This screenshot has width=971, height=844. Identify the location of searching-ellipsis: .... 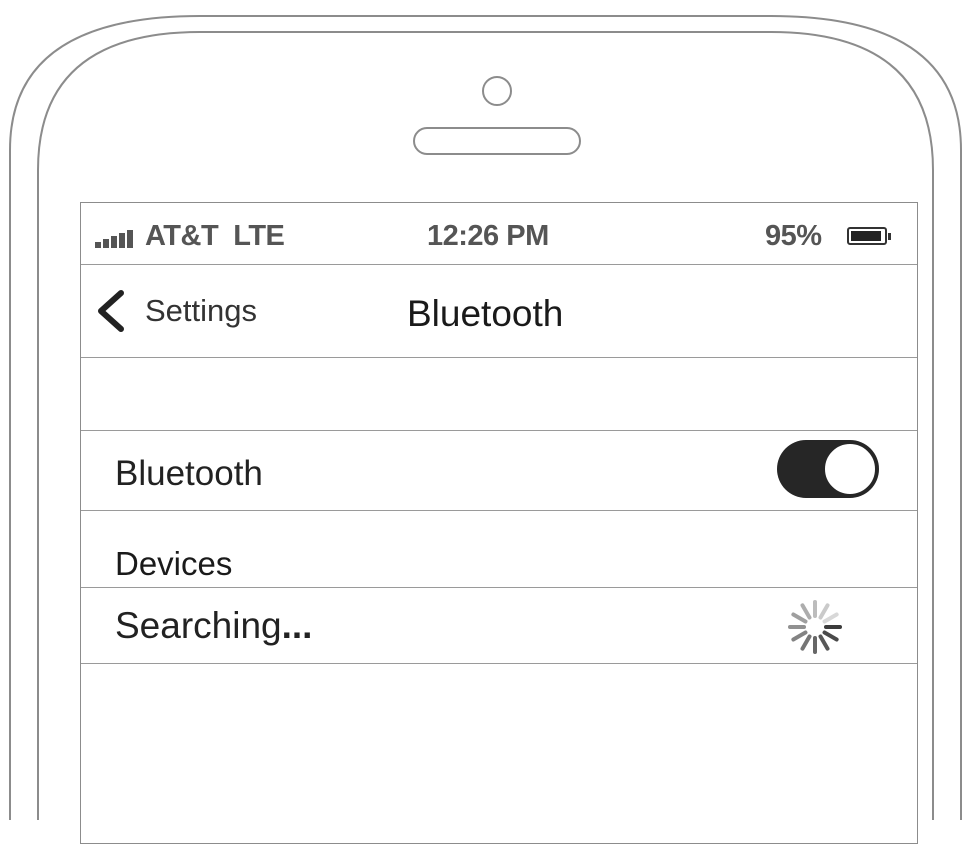
(297, 625).